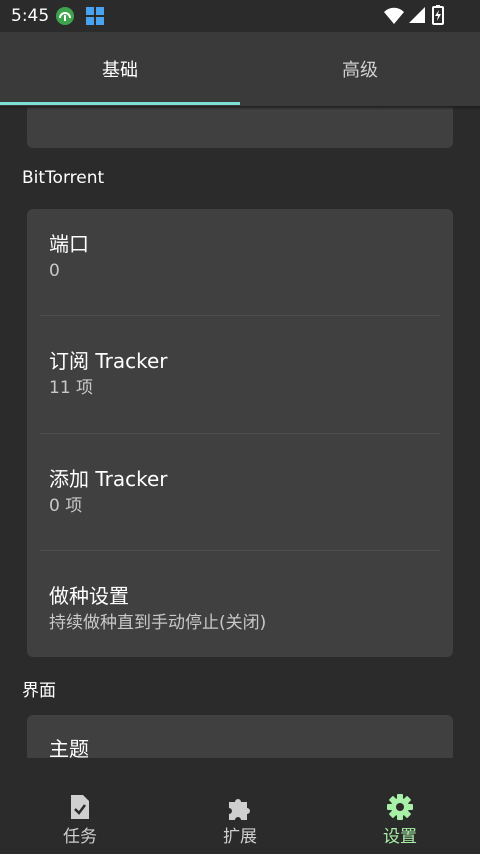 The height and width of the screenshot is (854, 480). I want to click on setting-subscribe-tracker: 订阅 Tracker 11 项, so click(244, 373).